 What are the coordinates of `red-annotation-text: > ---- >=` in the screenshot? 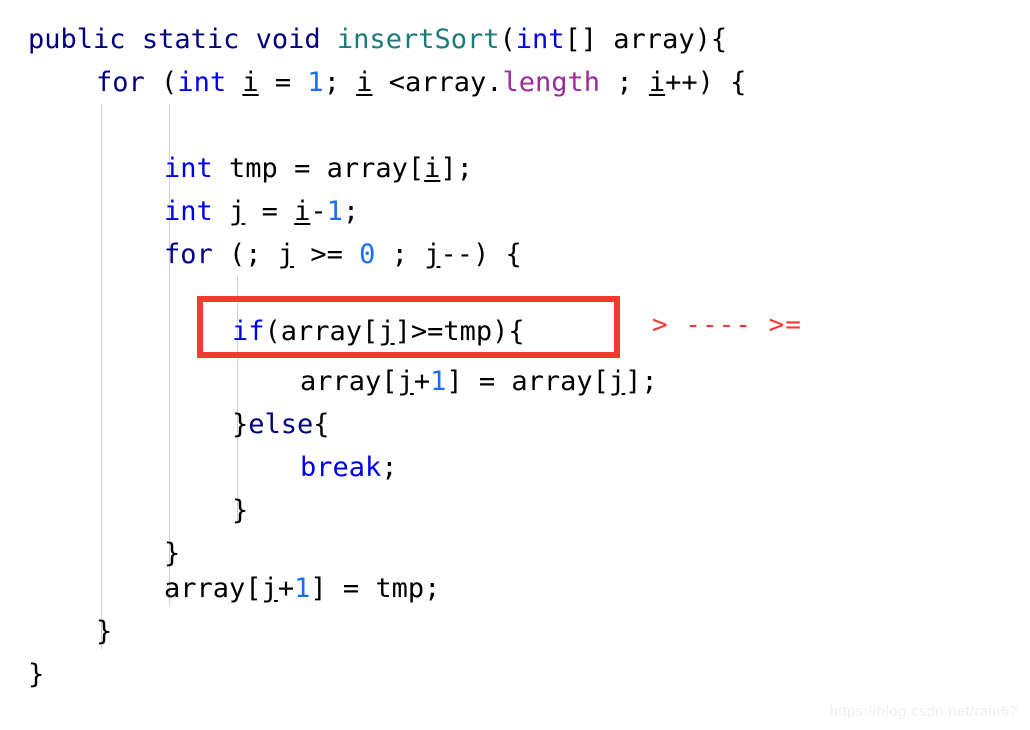 It's located at (727, 325).